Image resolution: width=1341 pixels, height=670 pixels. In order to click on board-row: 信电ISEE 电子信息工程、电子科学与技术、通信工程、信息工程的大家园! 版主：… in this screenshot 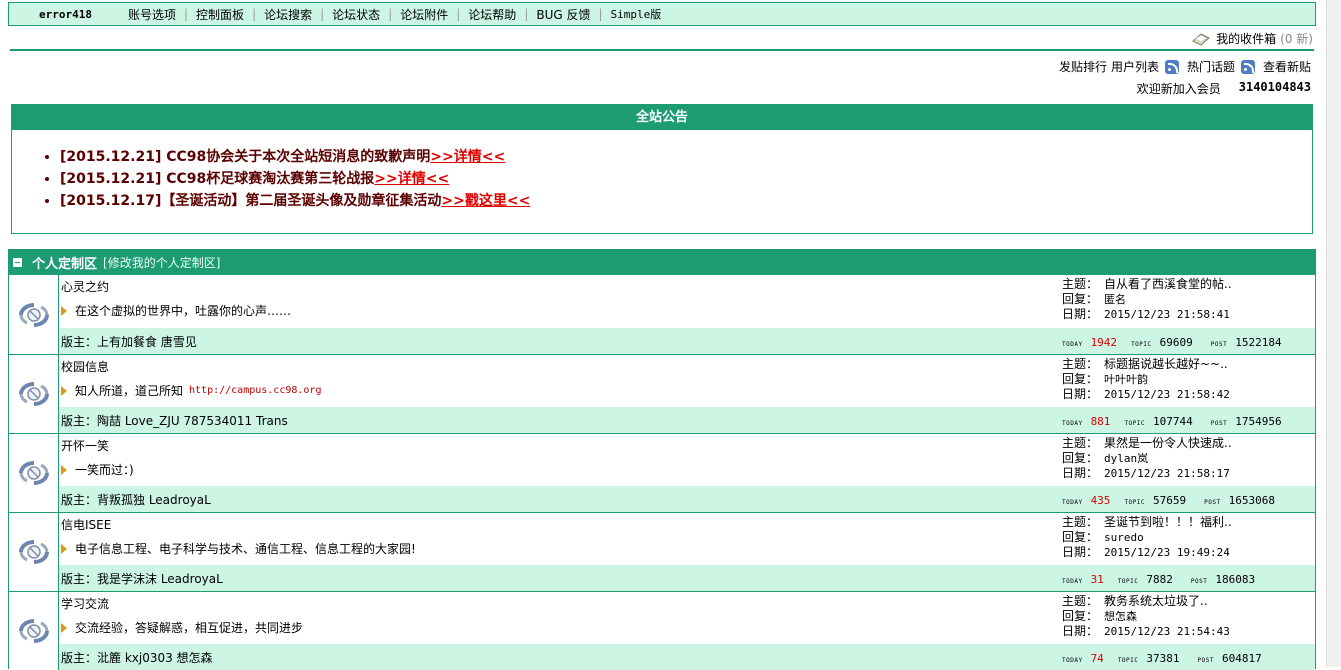, I will do `click(662, 551)`.